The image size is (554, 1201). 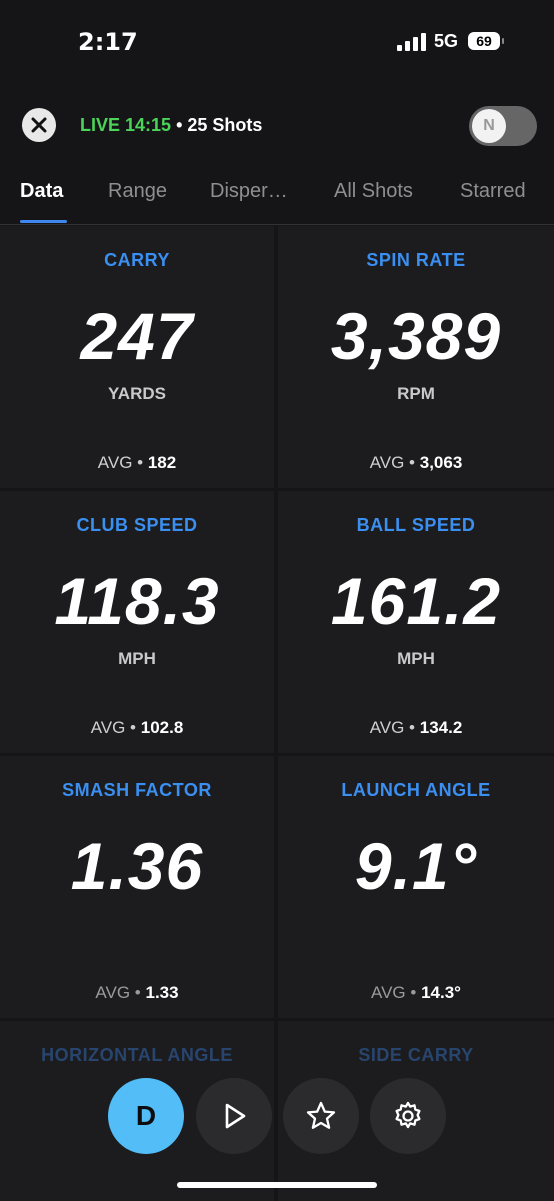 What do you see at coordinates (43, 221) in the screenshot?
I see `active-tab-indicator` at bounding box center [43, 221].